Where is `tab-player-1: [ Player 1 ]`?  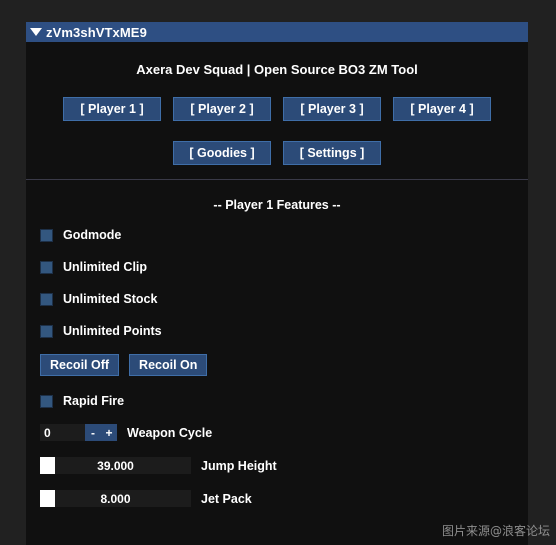
tab-player-1: [ Player 1 ] is located at coordinates (112, 109).